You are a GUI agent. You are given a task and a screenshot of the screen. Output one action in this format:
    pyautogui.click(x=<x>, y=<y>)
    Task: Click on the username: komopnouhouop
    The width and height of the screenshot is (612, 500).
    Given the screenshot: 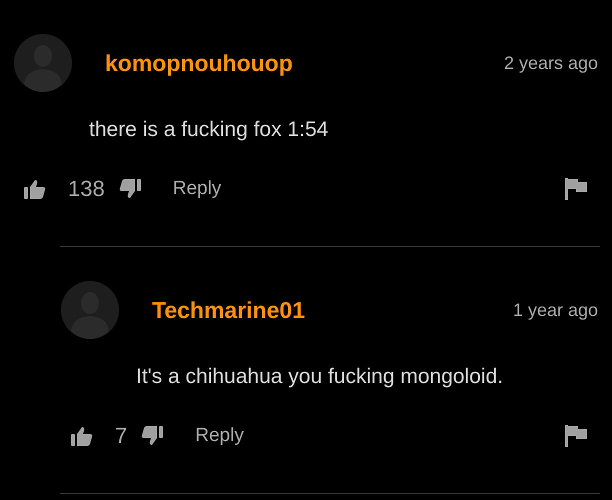 What is the action you would take?
    pyautogui.click(x=199, y=63)
    